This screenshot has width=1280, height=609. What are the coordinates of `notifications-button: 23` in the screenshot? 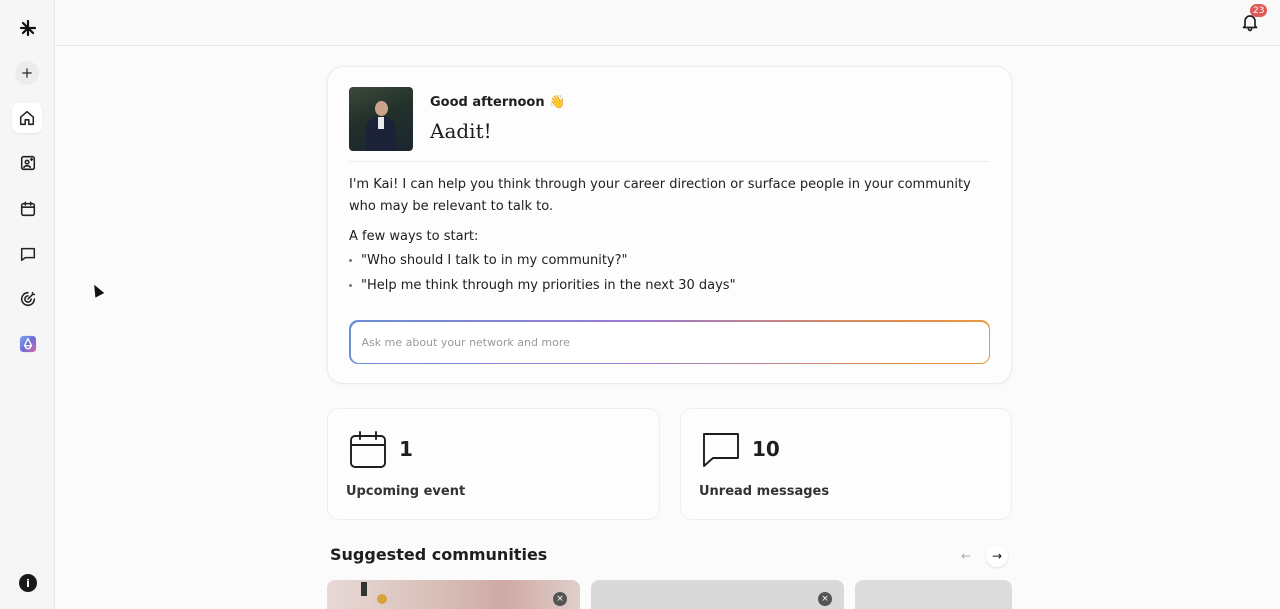 It's located at (1254, 19).